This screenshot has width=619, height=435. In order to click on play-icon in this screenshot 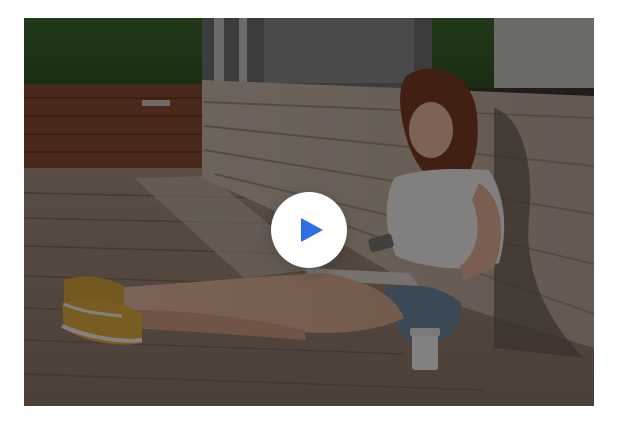, I will do `click(311, 230)`.